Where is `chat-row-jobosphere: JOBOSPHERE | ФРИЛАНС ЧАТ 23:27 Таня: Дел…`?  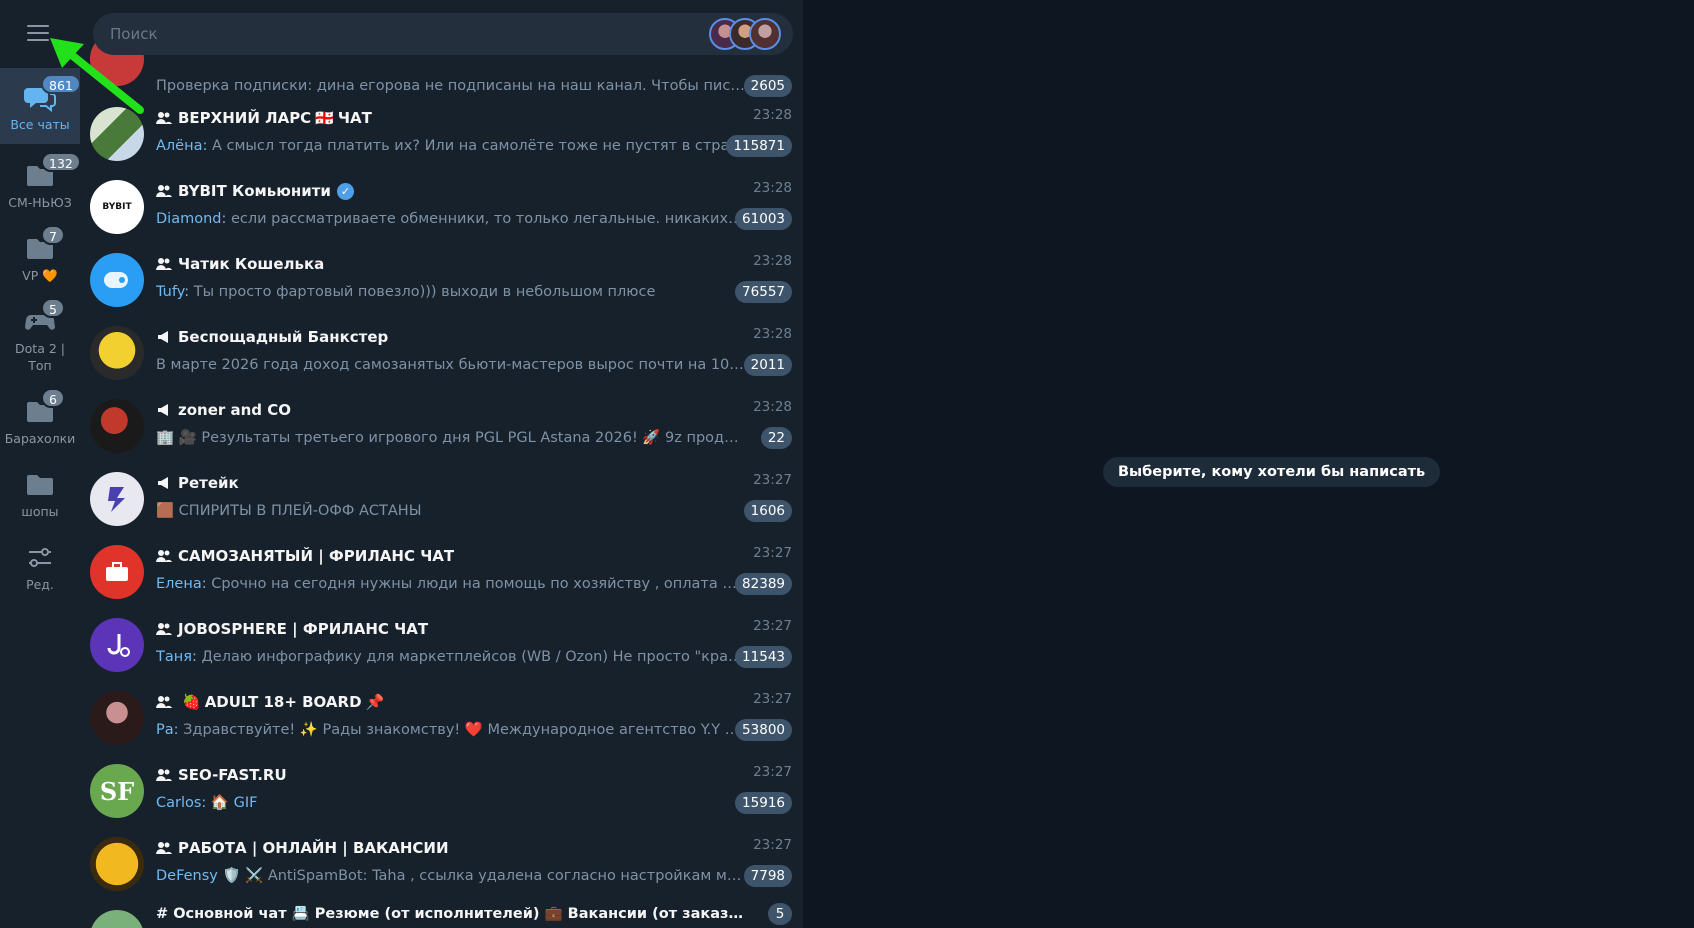
chat-row-jobosphere: JOBOSPHERE | ФРИЛАНС ЧАТ 23:27 Таня: Дел… is located at coordinates (441, 644).